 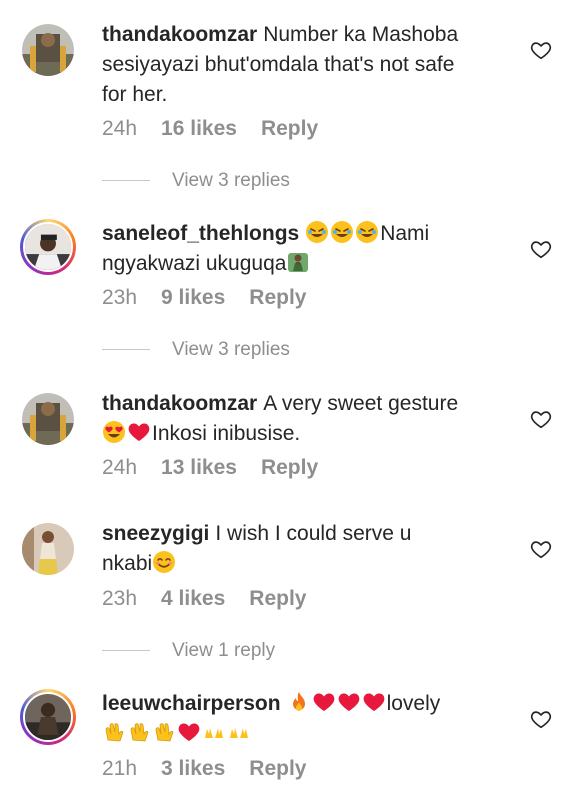 What do you see at coordinates (405, 233) in the screenshot?
I see `comment-body: Nami` at bounding box center [405, 233].